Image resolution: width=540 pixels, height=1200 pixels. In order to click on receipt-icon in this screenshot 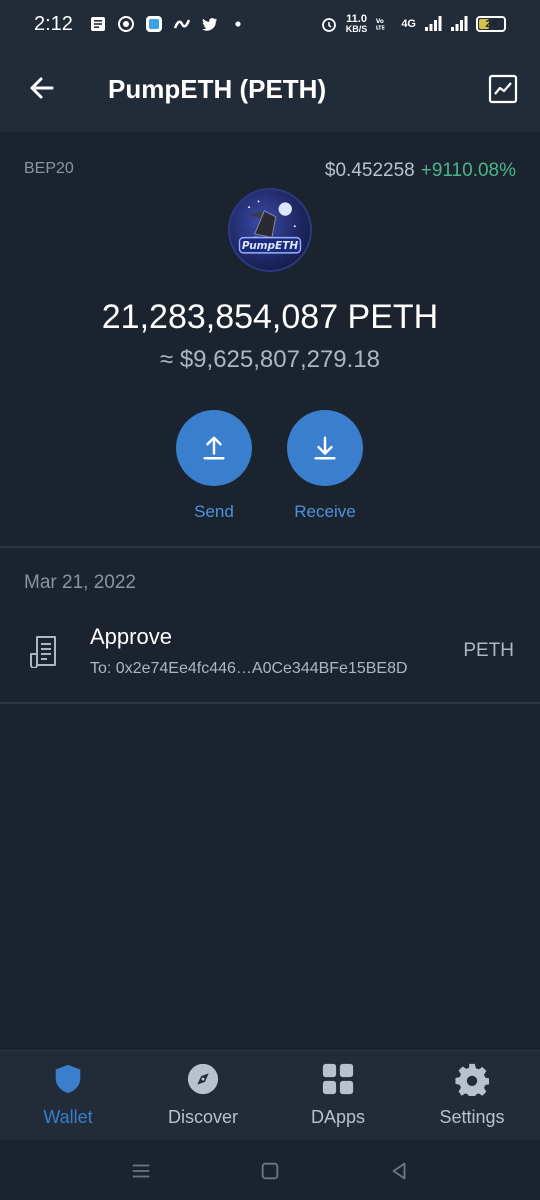, I will do `click(44, 651)`.